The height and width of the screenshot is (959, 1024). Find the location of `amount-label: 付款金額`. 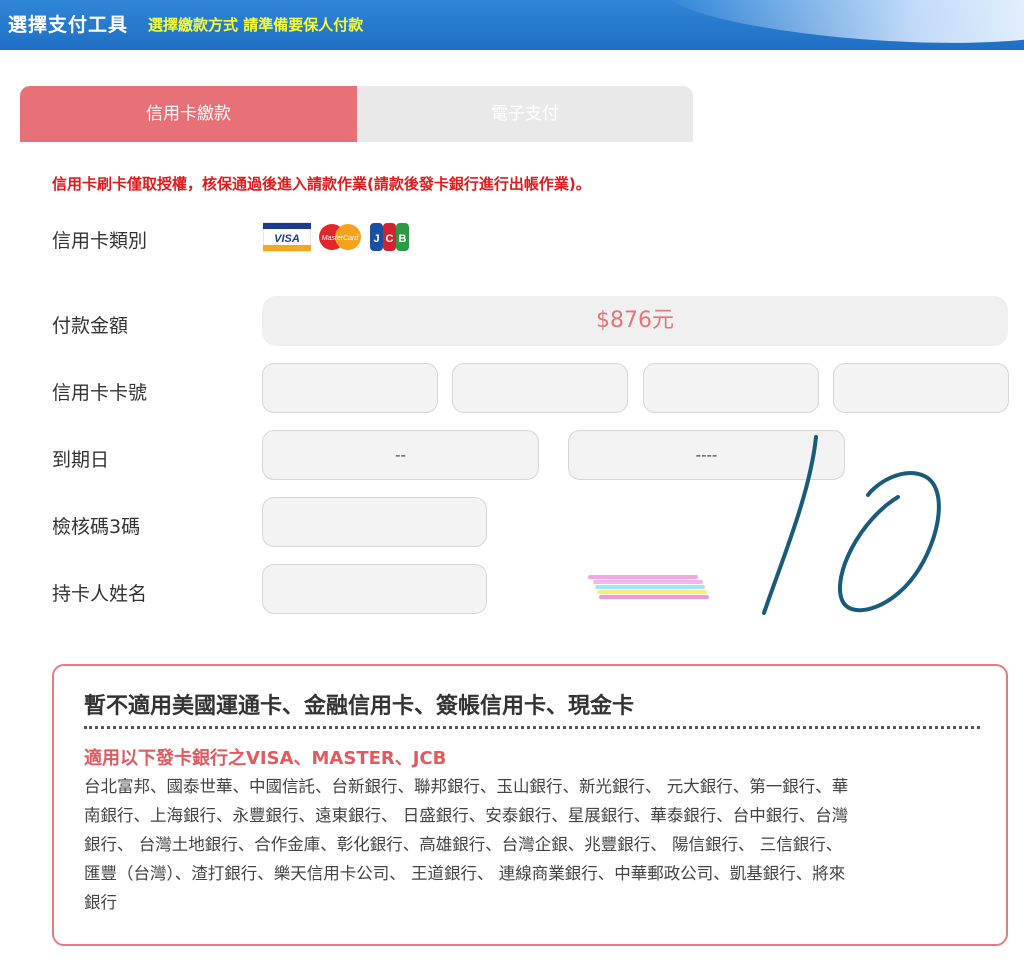

amount-label: 付款金額 is located at coordinates (90, 326).